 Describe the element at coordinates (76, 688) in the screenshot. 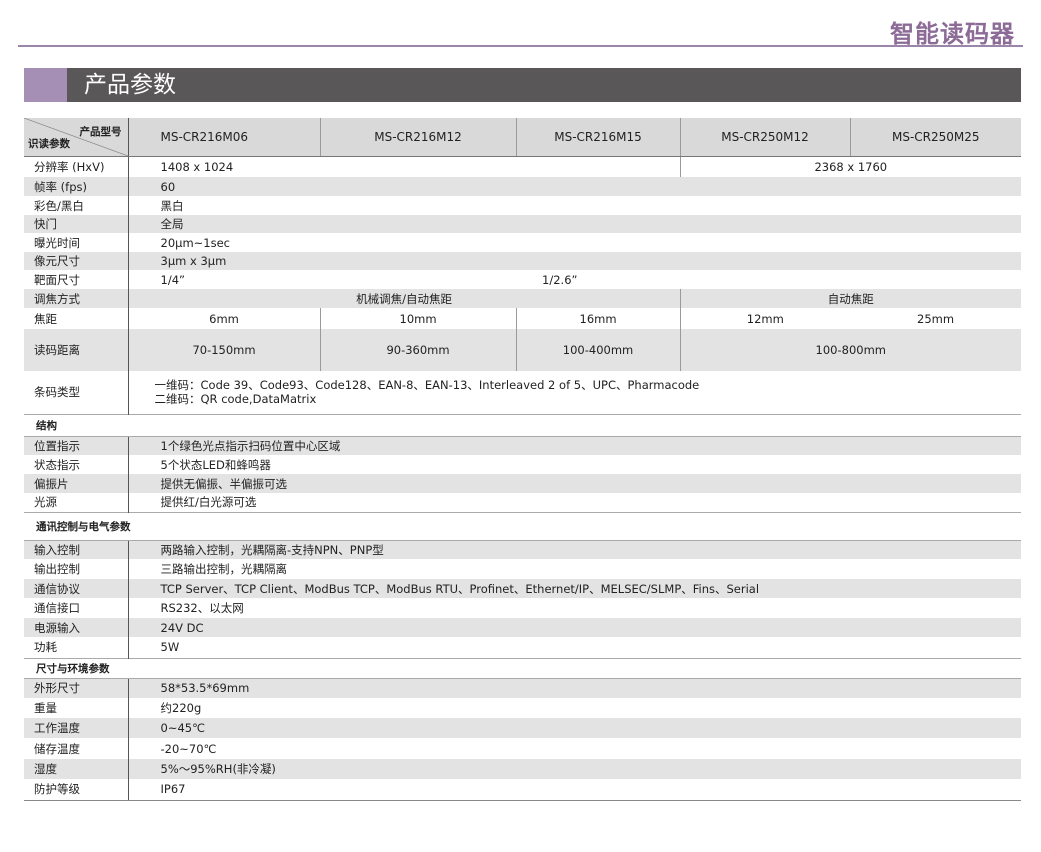

I see `spec-label: 外形尺寸` at that location.